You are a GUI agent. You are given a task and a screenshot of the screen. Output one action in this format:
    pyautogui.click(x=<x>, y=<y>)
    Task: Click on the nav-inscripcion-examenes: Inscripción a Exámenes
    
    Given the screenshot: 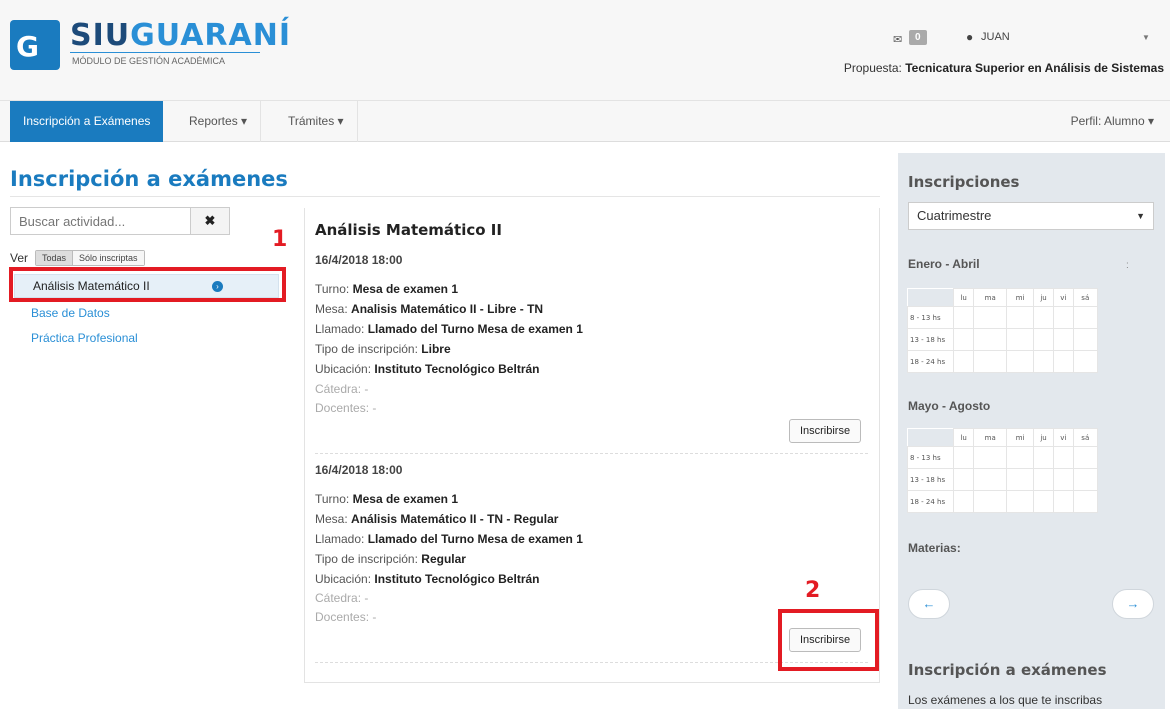 What is the action you would take?
    pyautogui.click(x=87, y=121)
    